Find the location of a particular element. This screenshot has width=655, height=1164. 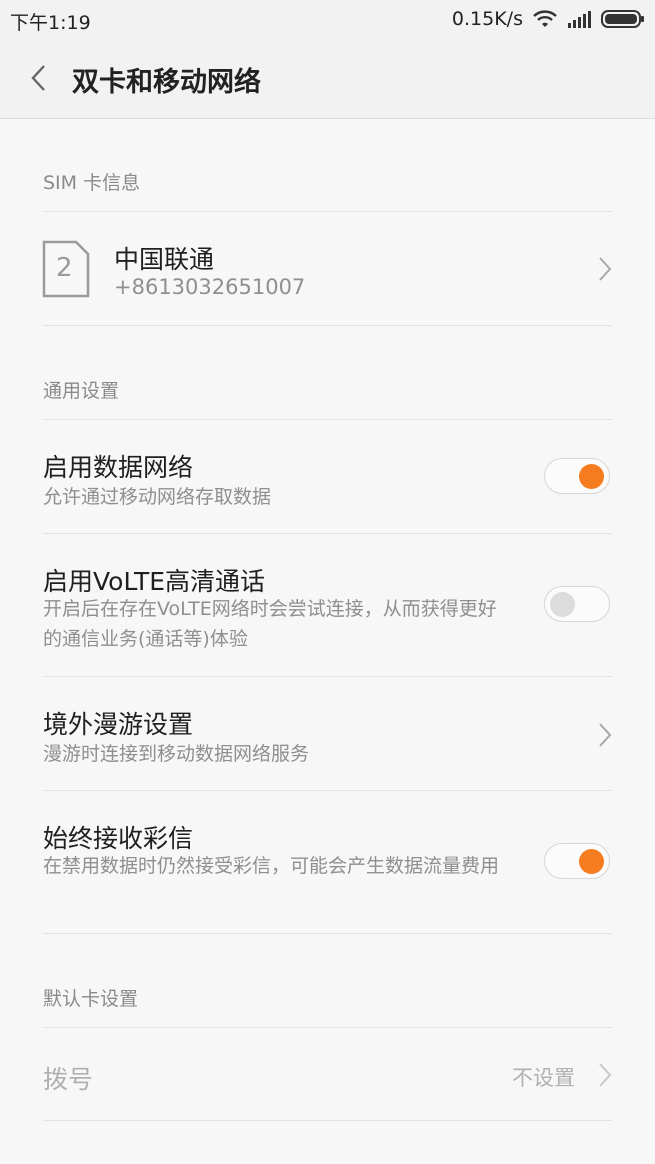

sim-slot-number: 2 is located at coordinates (64, 268).